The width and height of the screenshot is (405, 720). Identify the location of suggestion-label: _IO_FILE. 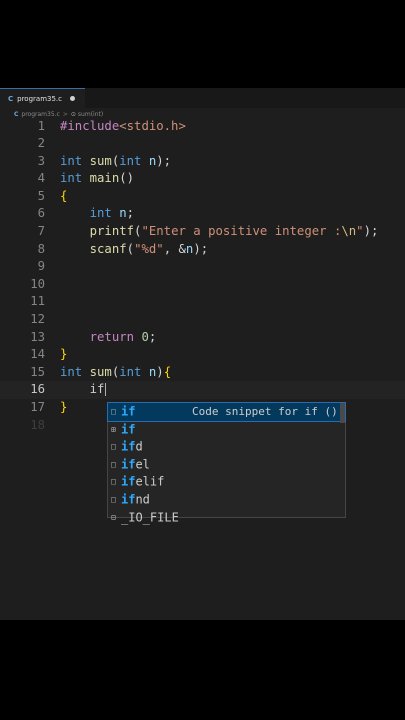
(150, 516).